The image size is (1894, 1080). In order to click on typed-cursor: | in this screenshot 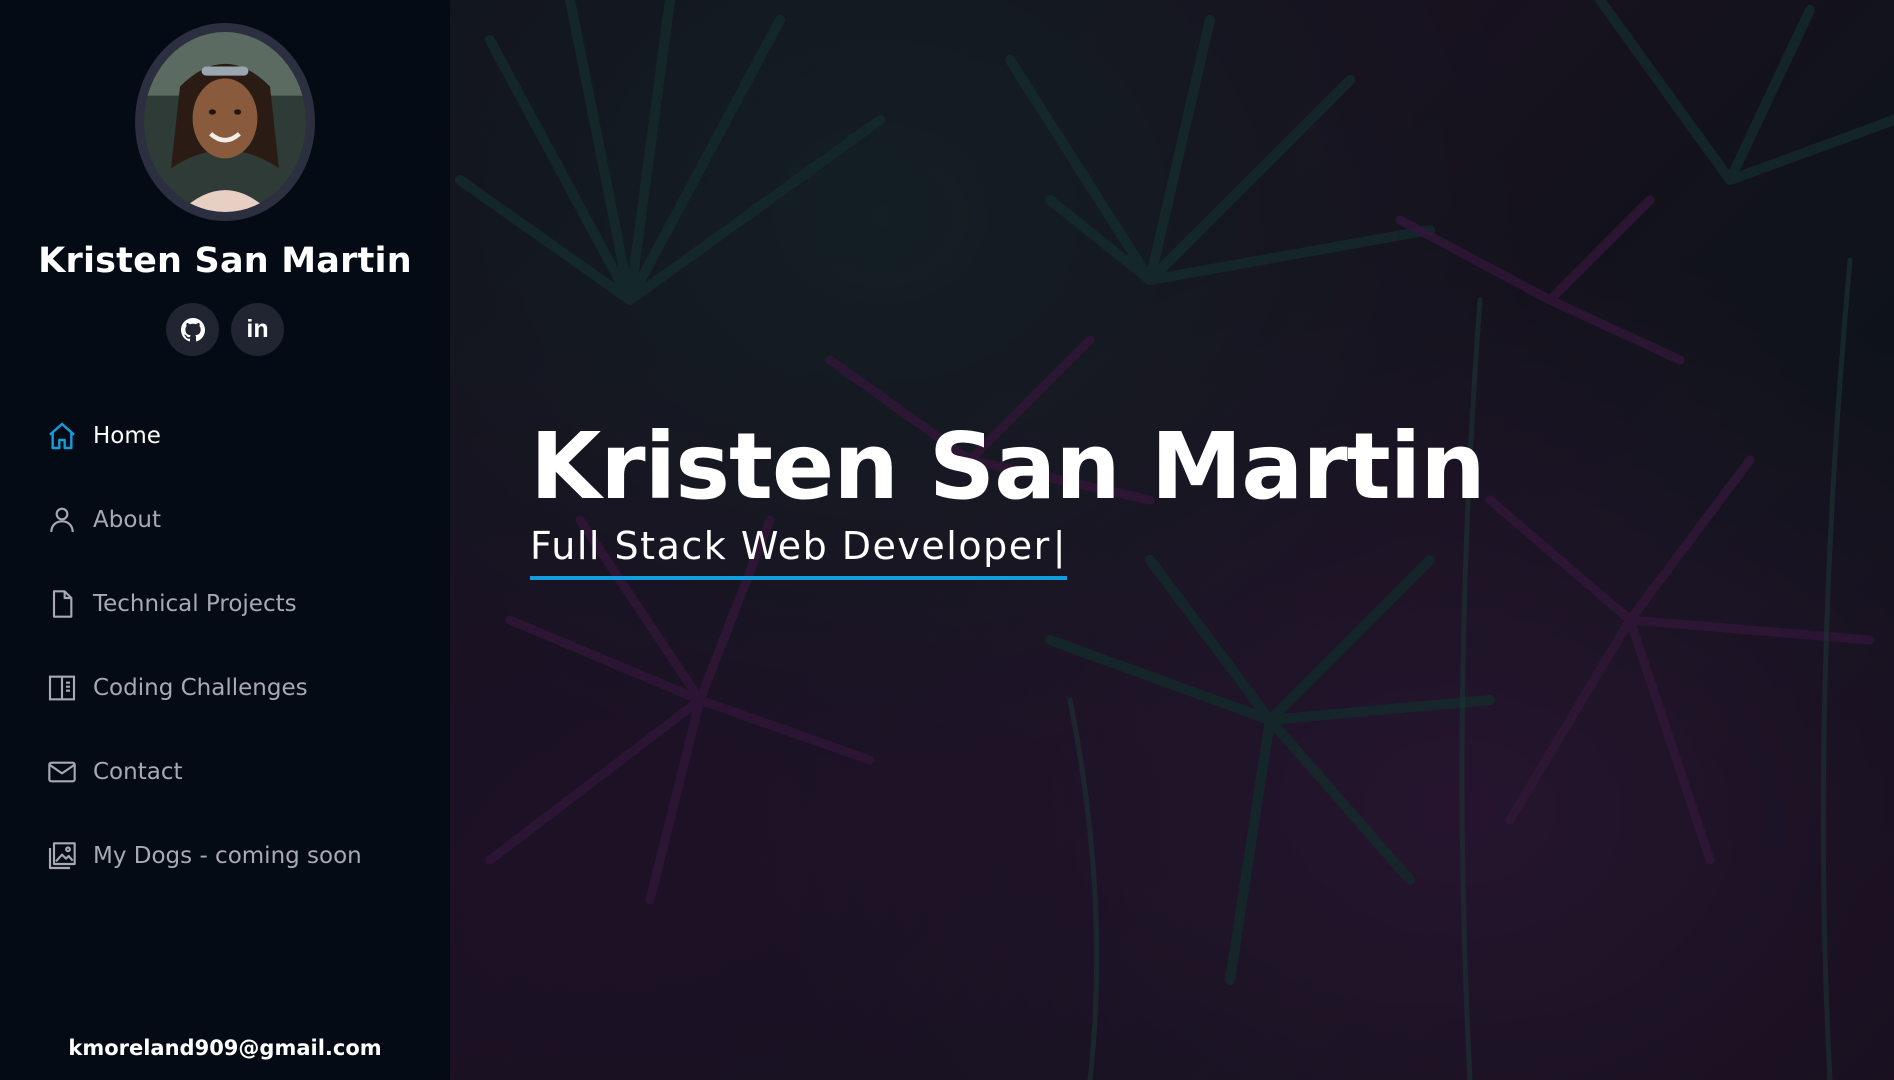, I will do `click(1060, 546)`.